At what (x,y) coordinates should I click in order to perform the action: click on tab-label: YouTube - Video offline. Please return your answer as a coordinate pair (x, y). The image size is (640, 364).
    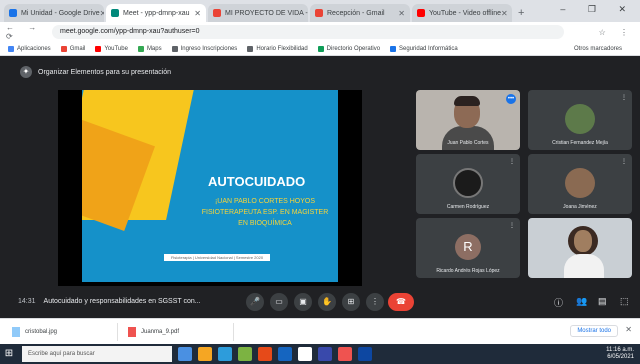
    Looking at the image, I should click on (465, 13).